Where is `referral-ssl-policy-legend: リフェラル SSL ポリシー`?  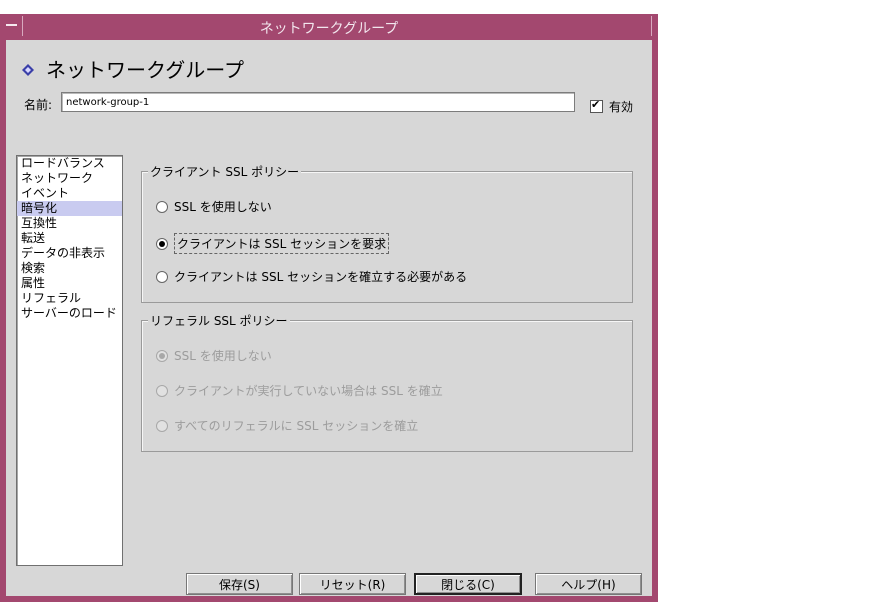 referral-ssl-policy-legend: リフェラル SSL ポリシー is located at coordinates (219, 320).